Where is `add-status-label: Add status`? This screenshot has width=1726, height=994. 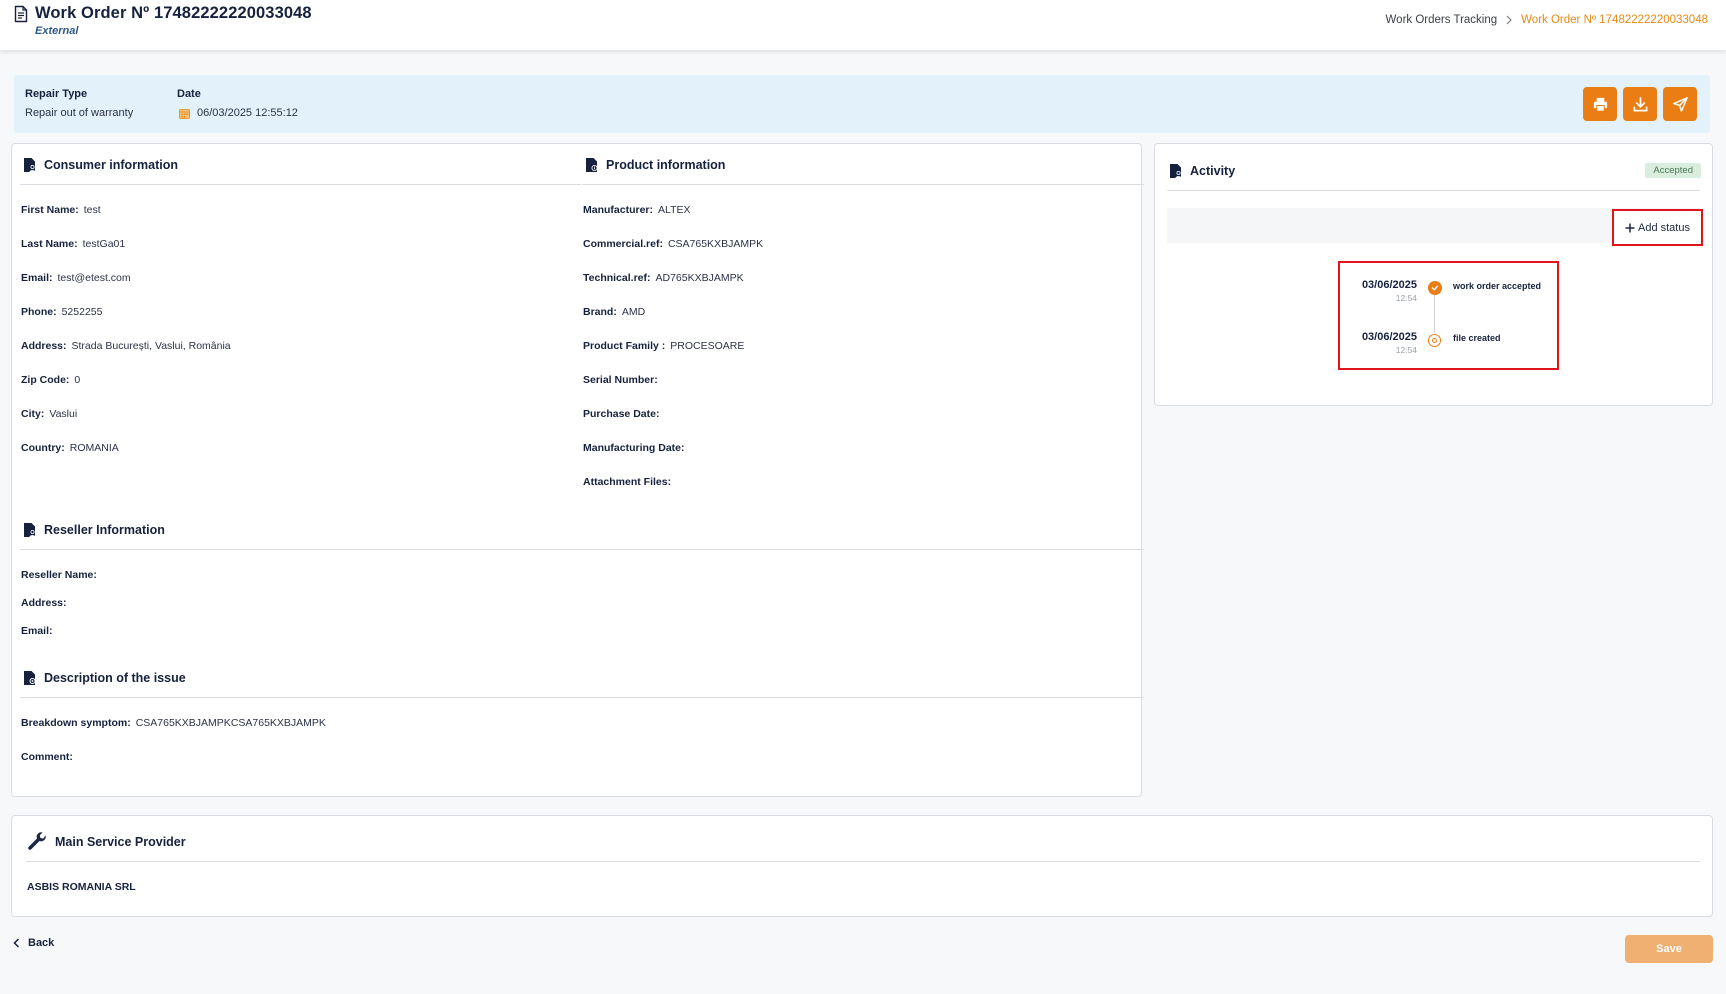 add-status-label: Add status is located at coordinates (1664, 227).